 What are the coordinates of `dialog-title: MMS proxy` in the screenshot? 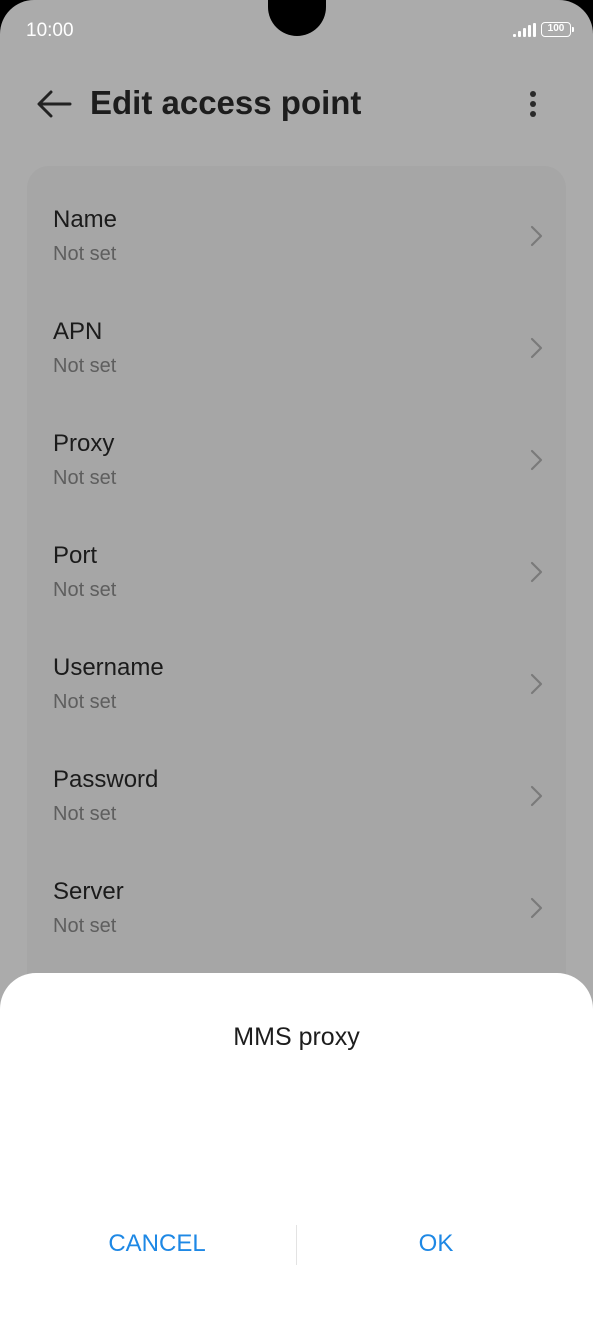 It's located at (296, 1037).